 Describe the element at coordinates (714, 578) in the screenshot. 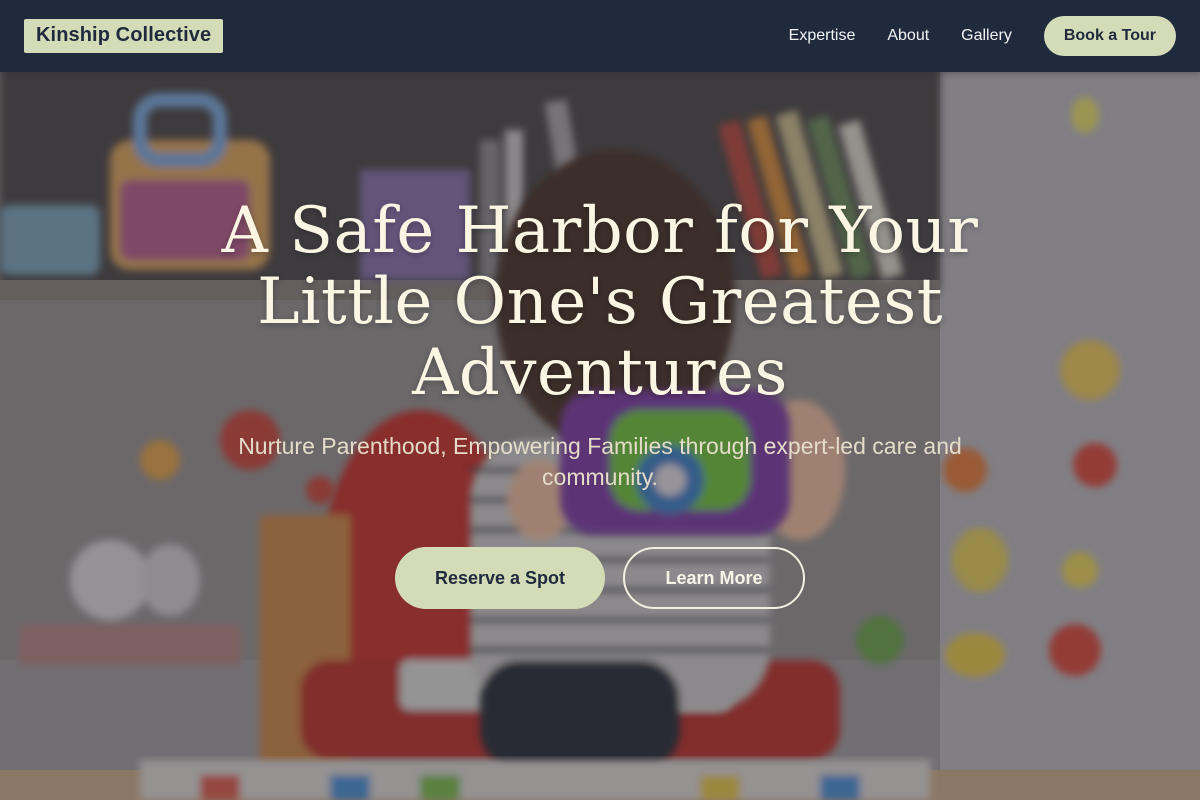

I see `learn-more-button: Learn More` at that location.